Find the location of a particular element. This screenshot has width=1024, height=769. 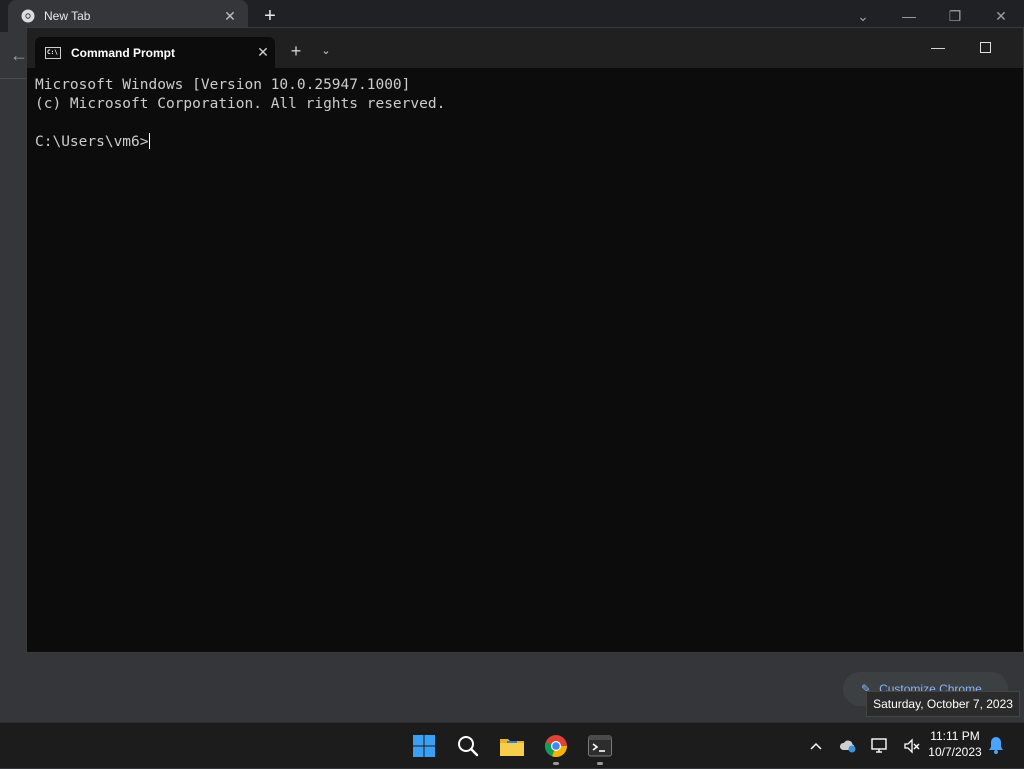

chrome-tab-close-icon: ✕ is located at coordinates (230, 16).